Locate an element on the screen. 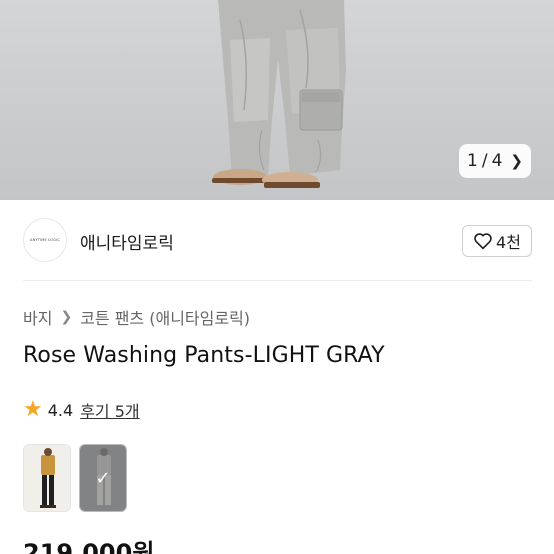 The image size is (554, 554). reviews-link: 후기 5개 is located at coordinates (109, 410).